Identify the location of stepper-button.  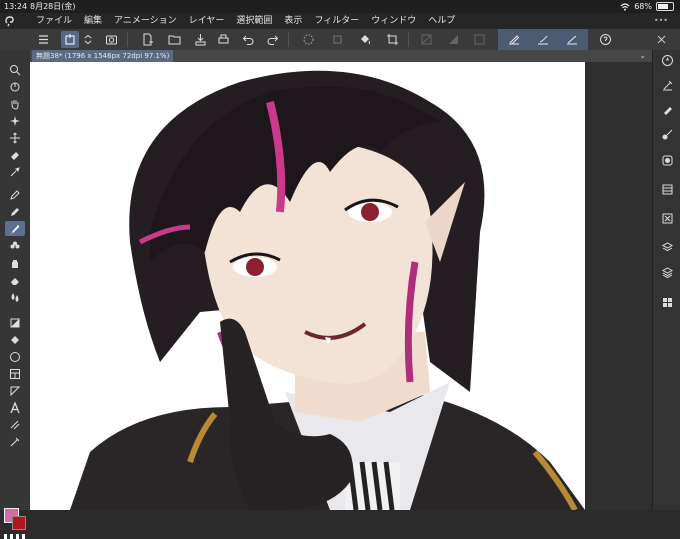
(88, 39).